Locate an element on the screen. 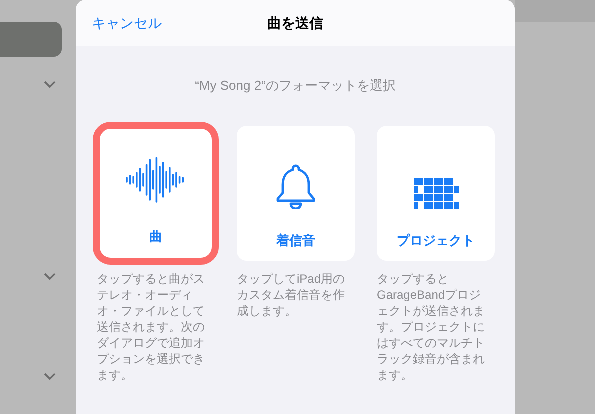 This screenshot has width=595, height=414. option-description: タップするとGarageBandプロジェクトが送信されます。プロジェクトにはすべてのマルチトラック録音が含まれます。 is located at coordinates (431, 326).